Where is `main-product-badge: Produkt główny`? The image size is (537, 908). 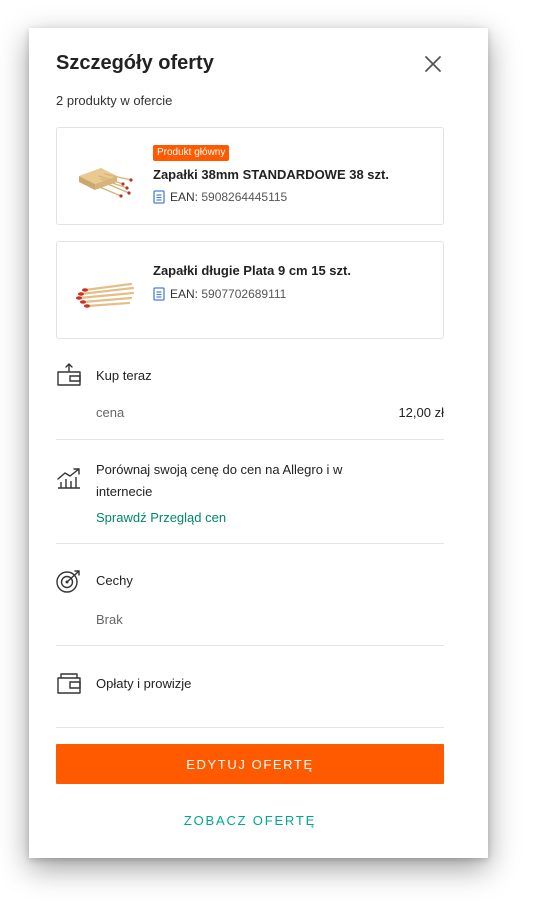
main-product-badge: Produkt główny is located at coordinates (191, 153).